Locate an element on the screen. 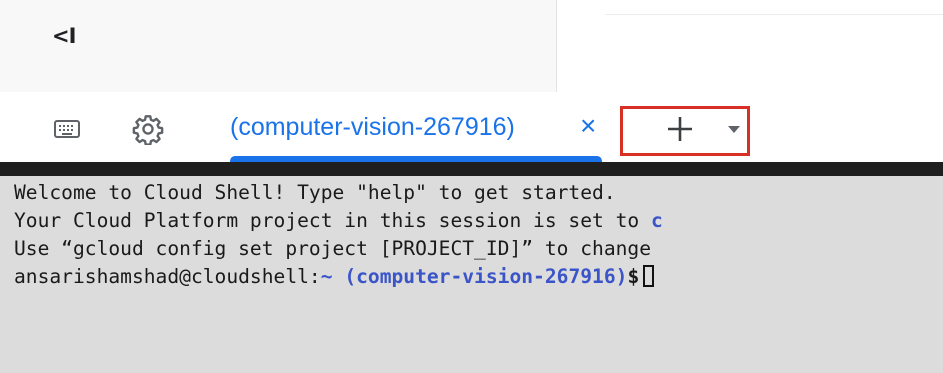  plus-icon is located at coordinates (680, 129).